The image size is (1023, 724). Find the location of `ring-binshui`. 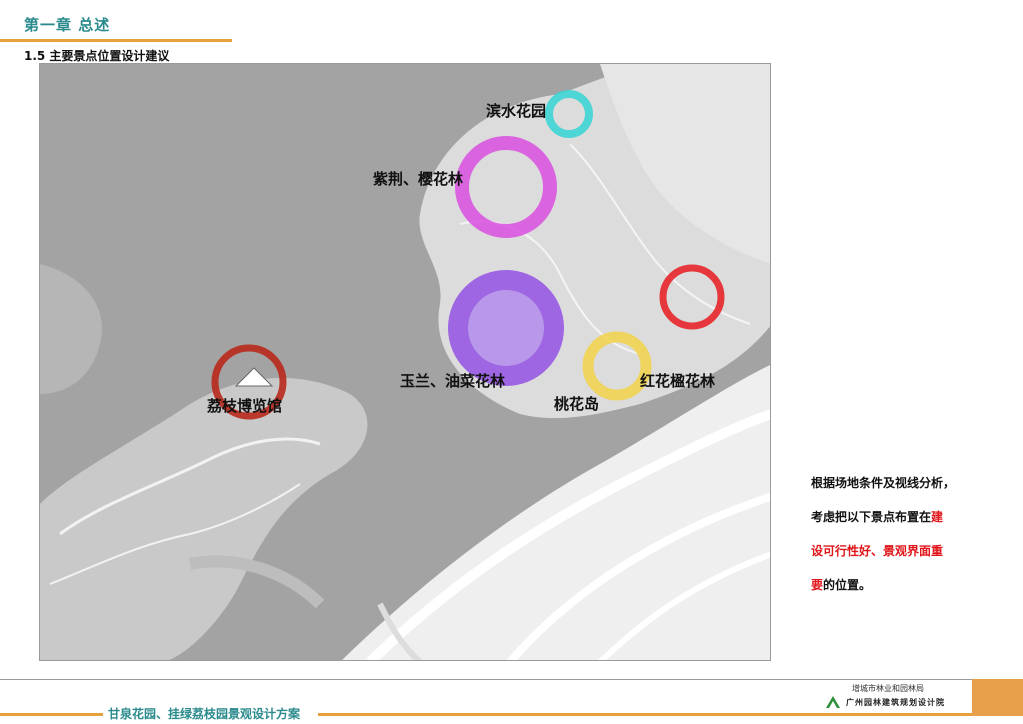

ring-binshui is located at coordinates (569, 114).